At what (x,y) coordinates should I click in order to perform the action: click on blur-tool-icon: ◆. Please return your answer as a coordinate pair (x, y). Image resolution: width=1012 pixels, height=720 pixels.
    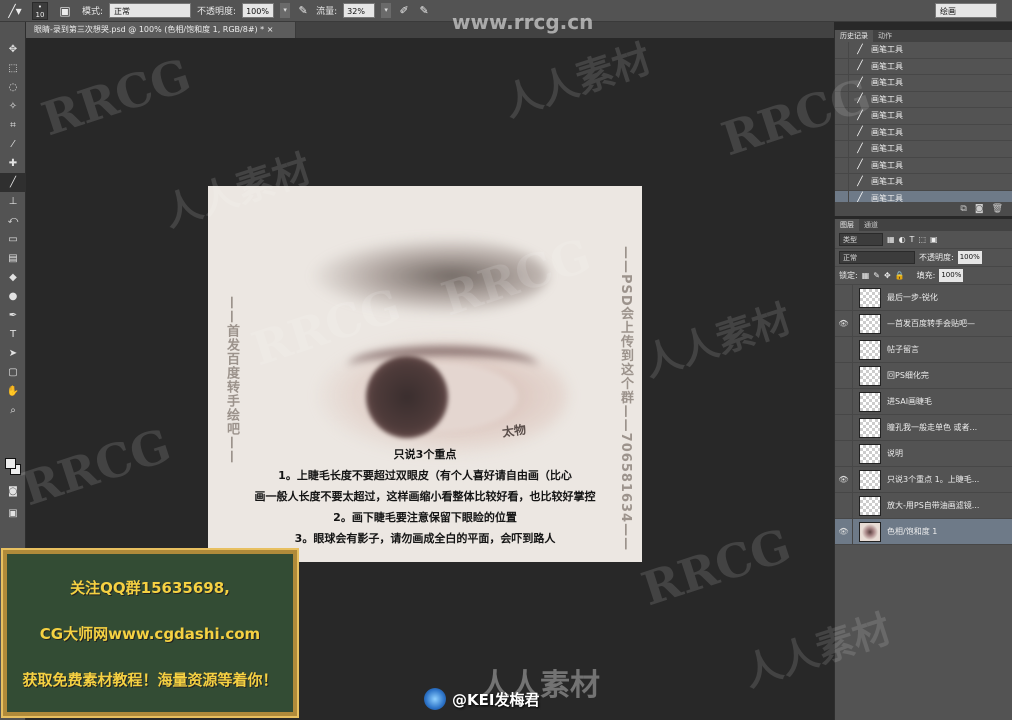
    Looking at the image, I should click on (13, 277).